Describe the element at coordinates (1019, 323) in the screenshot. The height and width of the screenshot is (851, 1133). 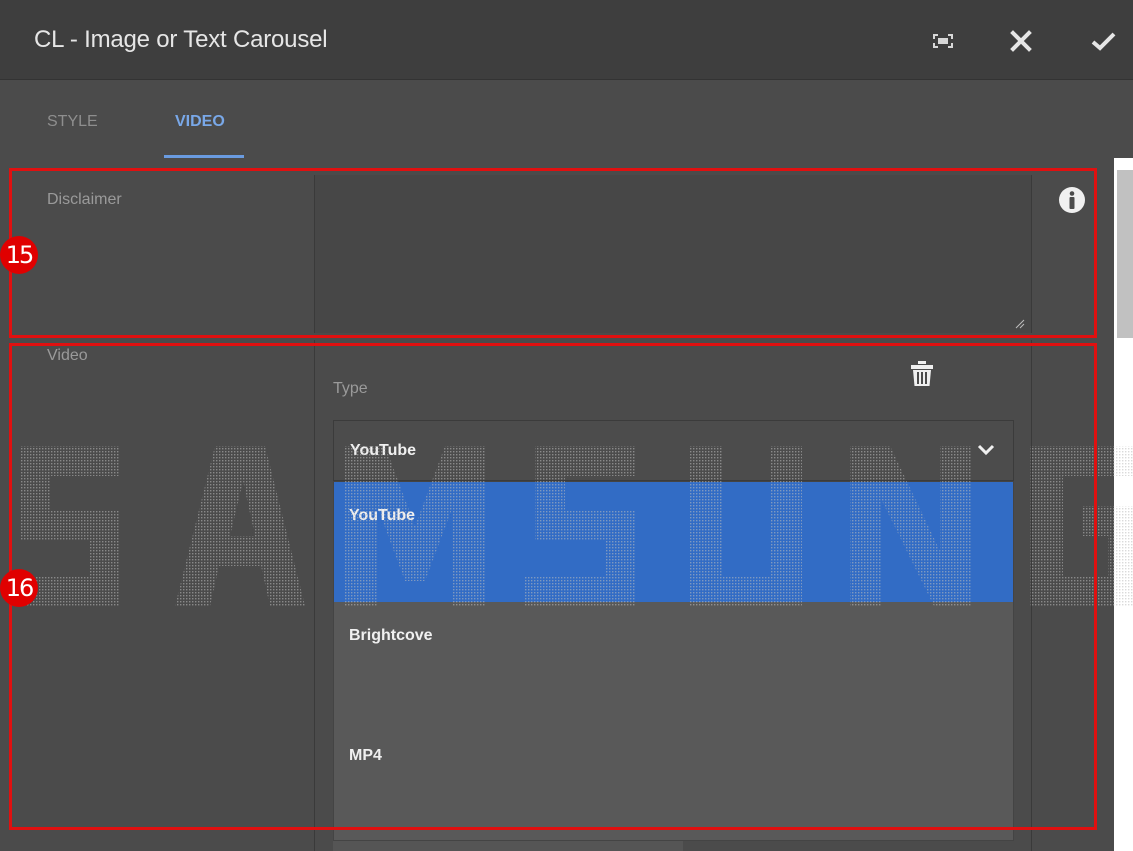
I see `resize-grip-icon` at that location.